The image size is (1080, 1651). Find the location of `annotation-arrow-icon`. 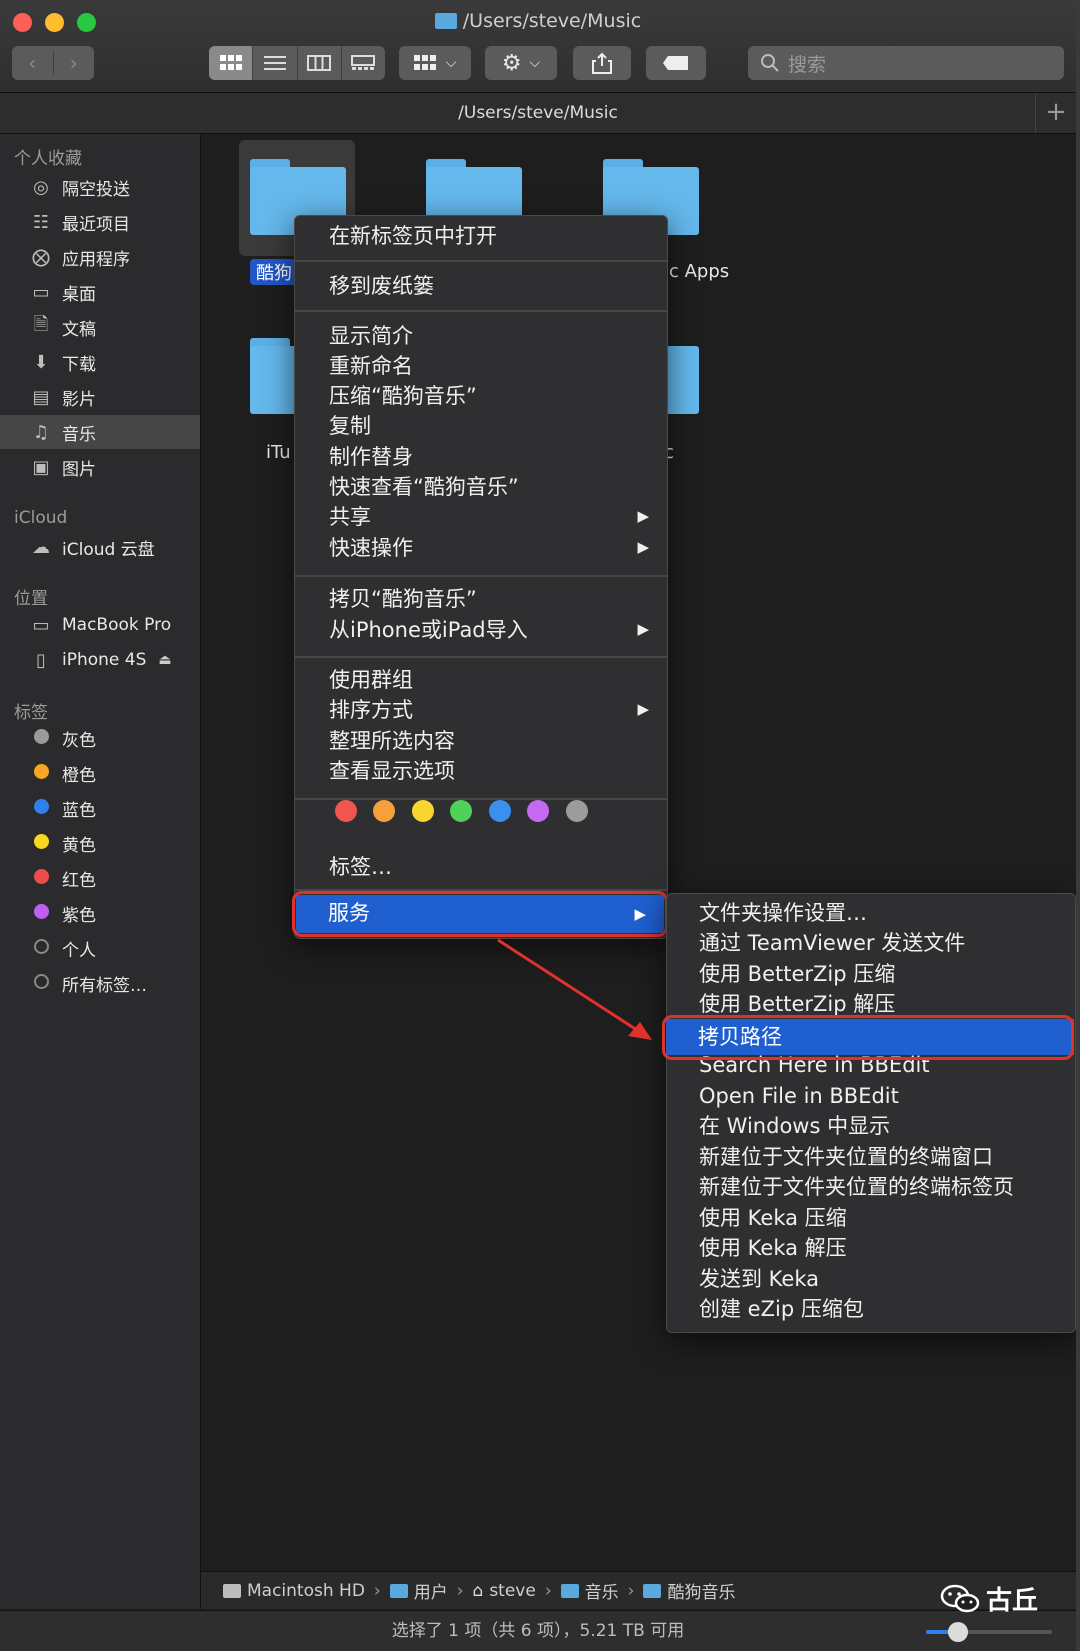

annotation-arrow-icon is located at coordinates (574, 989).